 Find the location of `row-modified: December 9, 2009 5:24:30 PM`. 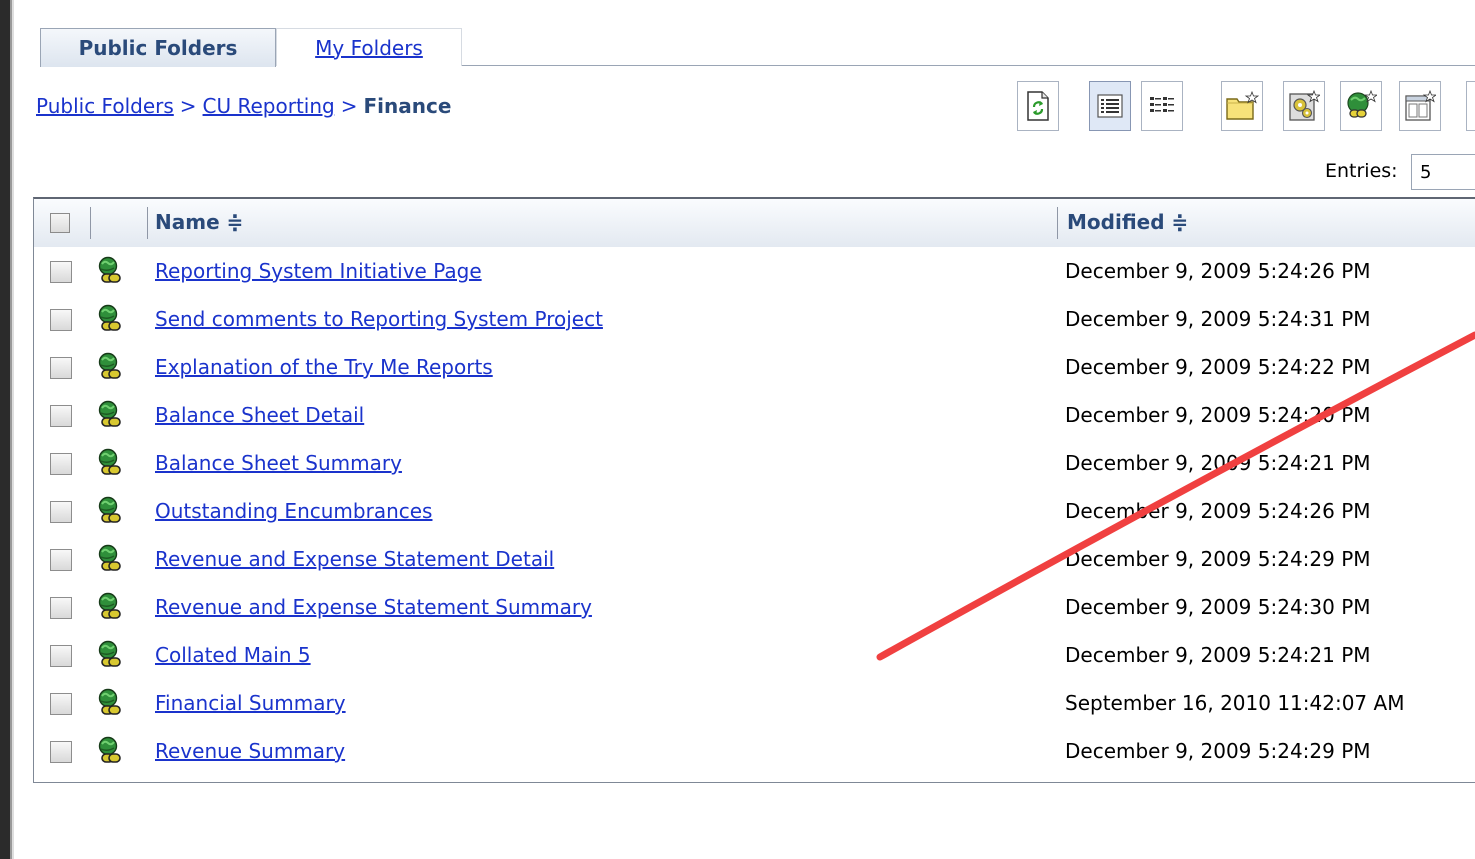

row-modified: December 9, 2009 5:24:30 PM is located at coordinates (1218, 607).